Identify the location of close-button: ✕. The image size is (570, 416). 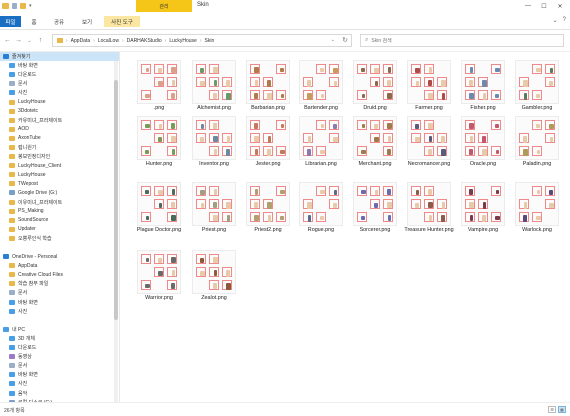
(560, 6).